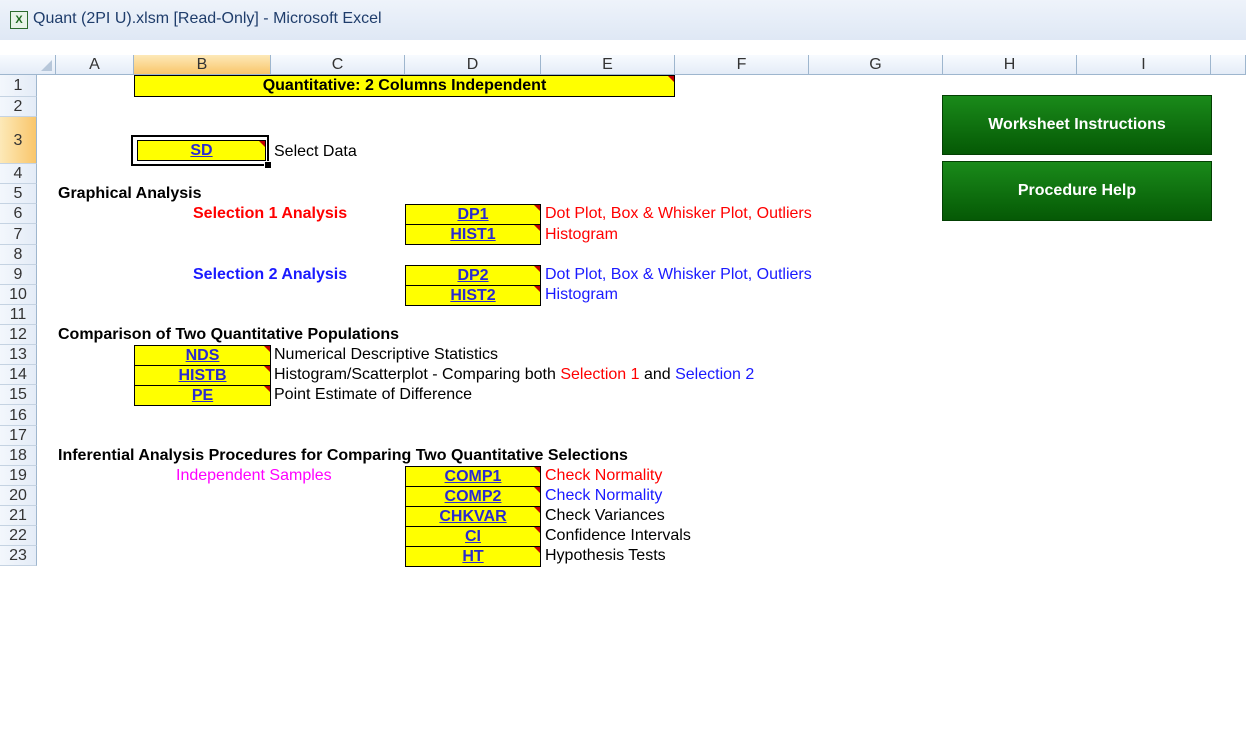  I want to click on dp1-button-label: DP1, so click(473, 214).